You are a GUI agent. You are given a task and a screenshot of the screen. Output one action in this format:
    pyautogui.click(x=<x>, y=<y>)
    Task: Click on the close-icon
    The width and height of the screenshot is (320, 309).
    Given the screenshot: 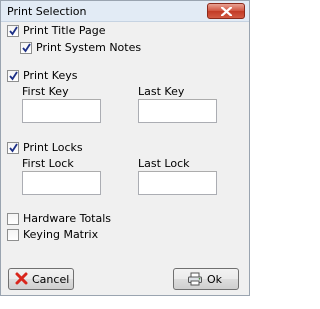 What is the action you would take?
    pyautogui.click(x=226, y=11)
    